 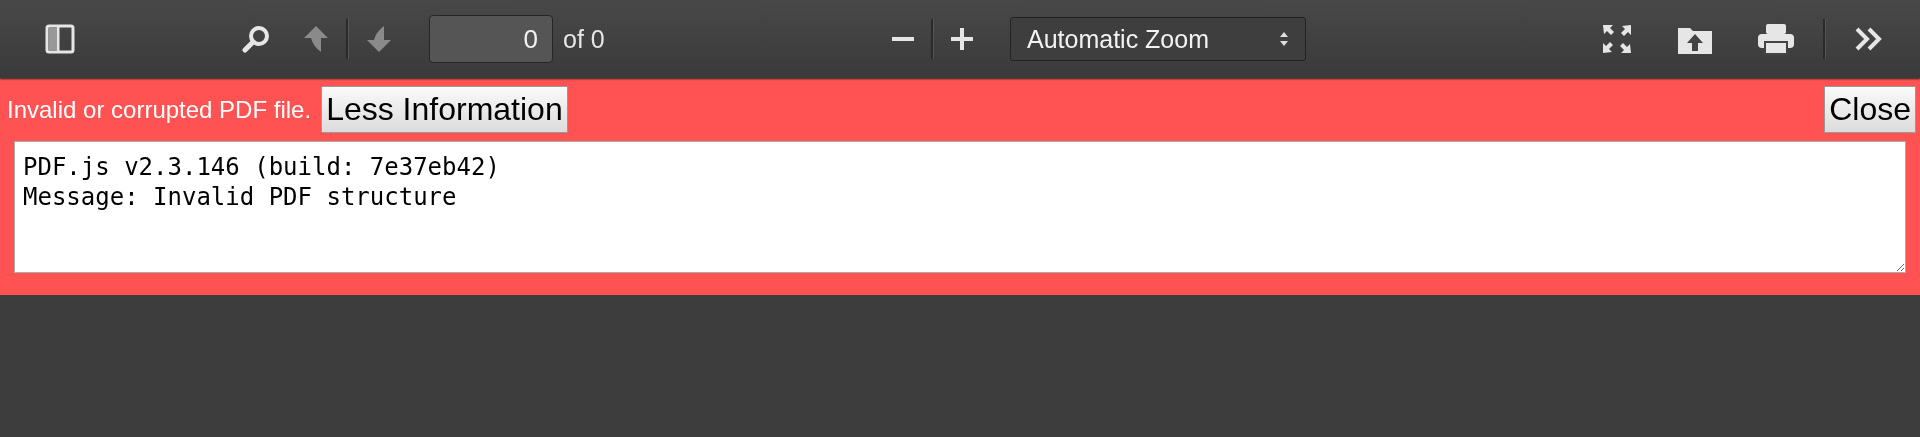 I want to click on page-number-field: 0, so click(x=491, y=39).